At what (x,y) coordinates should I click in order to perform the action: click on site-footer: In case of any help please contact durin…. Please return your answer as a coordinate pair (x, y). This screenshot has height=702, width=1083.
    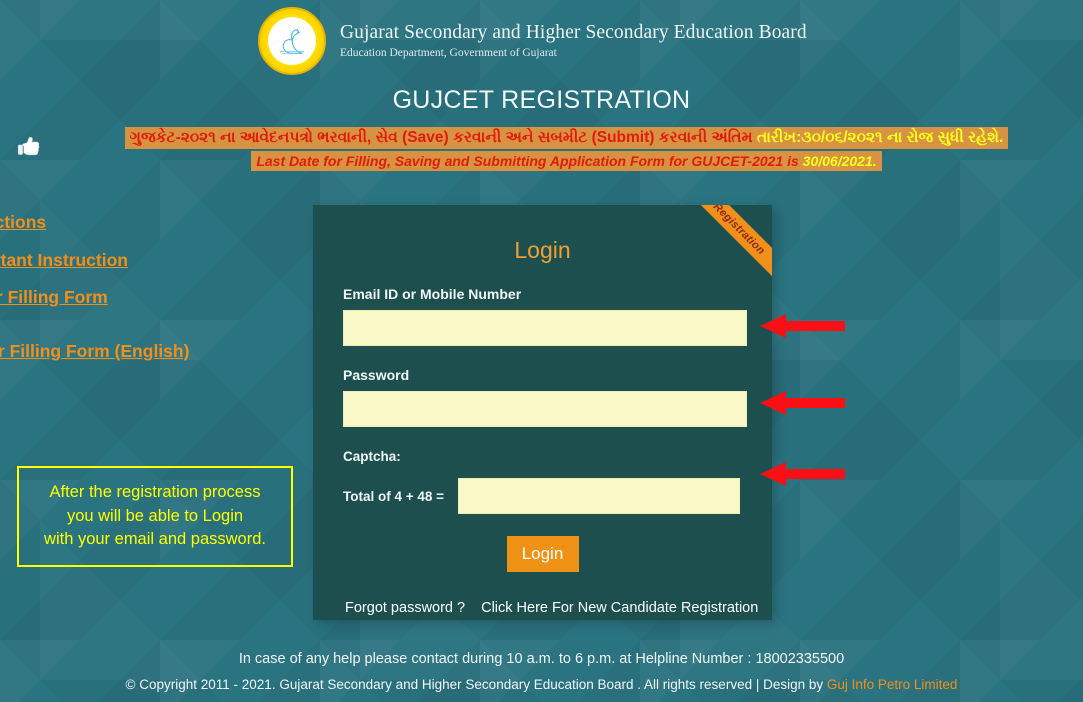
    Looking at the image, I should click on (541, 671).